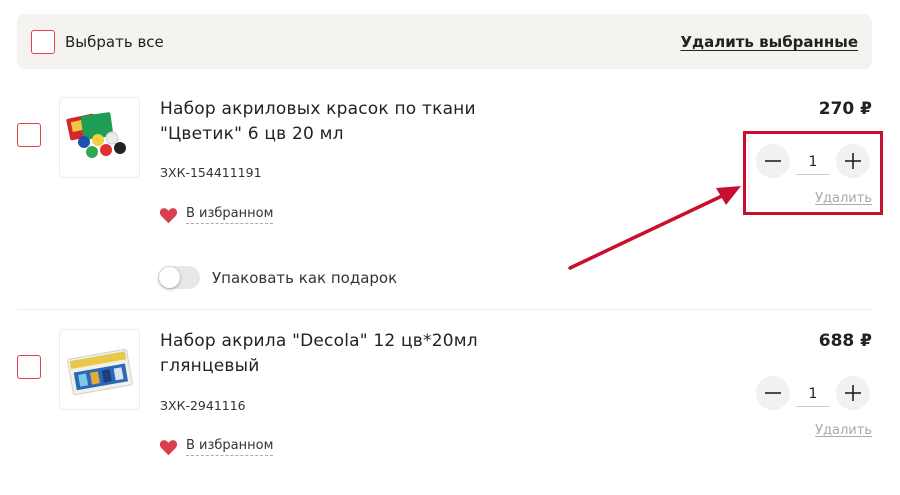 The height and width of the screenshot is (495, 900). What do you see at coordinates (96, 135) in the screenshot?
I see `paint-set-image` at bounding box center [96, 135].